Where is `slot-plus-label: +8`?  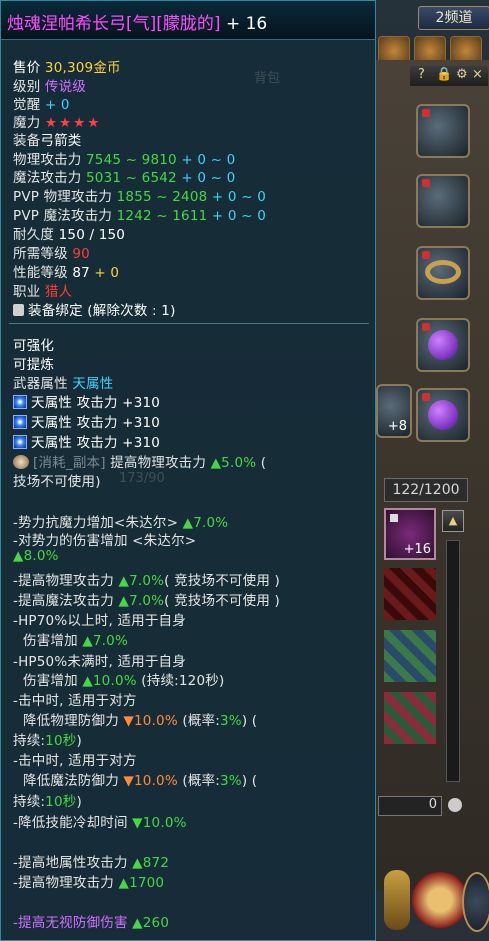
slot-plus-label: +8 is located at coordinates (397, 426).